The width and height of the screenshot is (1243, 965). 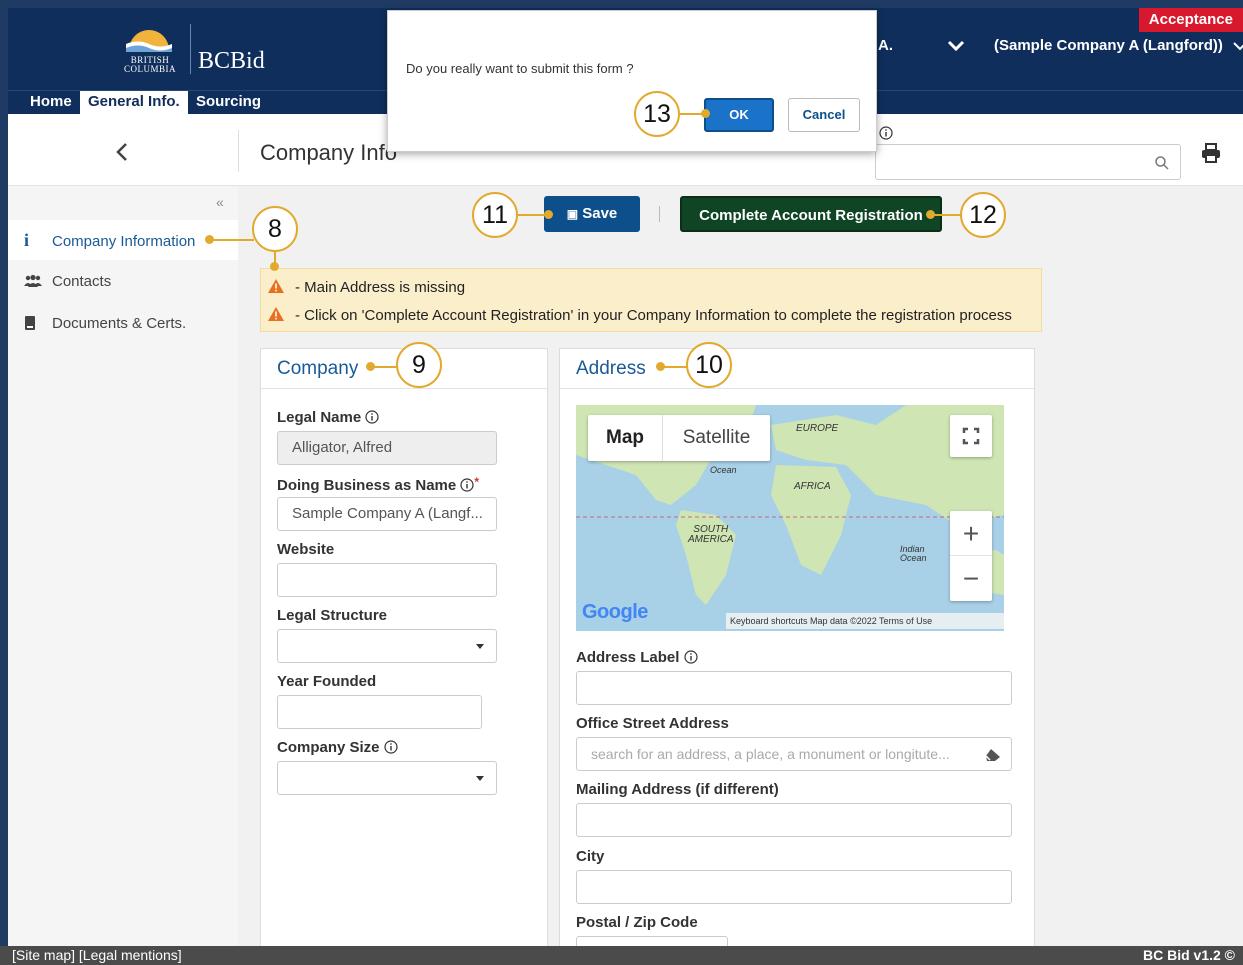 I want to click on company-selector: (Sample Company A (Langford)), so click(x=1108, y=45).